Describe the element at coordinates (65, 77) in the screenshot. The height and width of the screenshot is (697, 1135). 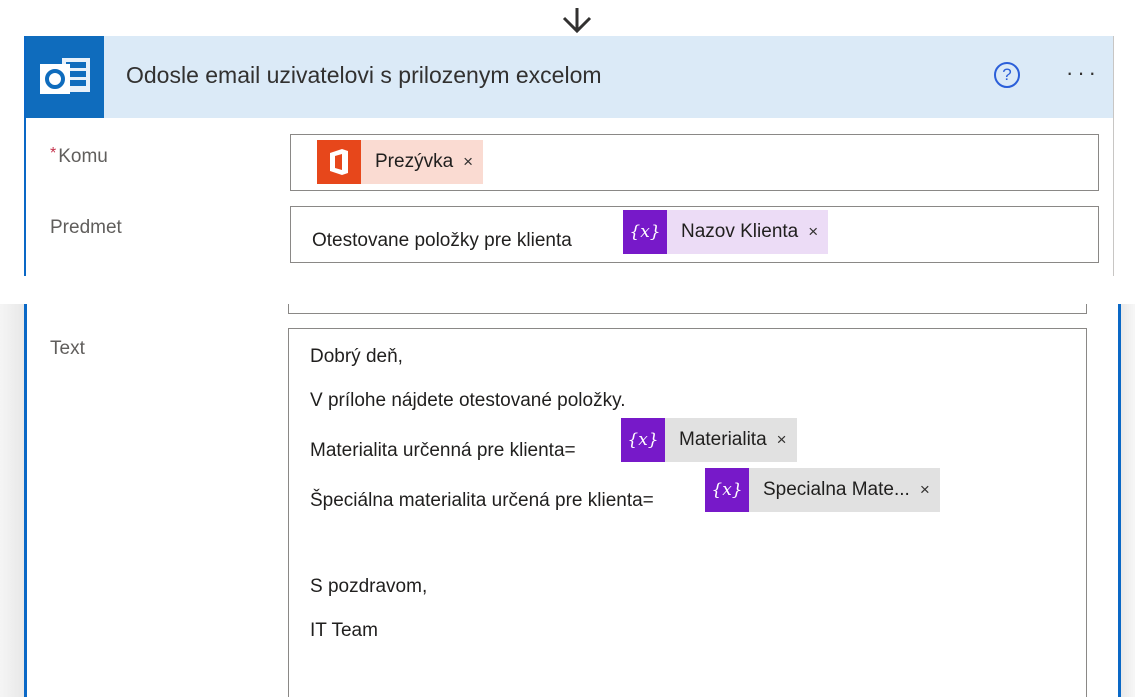
I see `outlook-icon` at that location.